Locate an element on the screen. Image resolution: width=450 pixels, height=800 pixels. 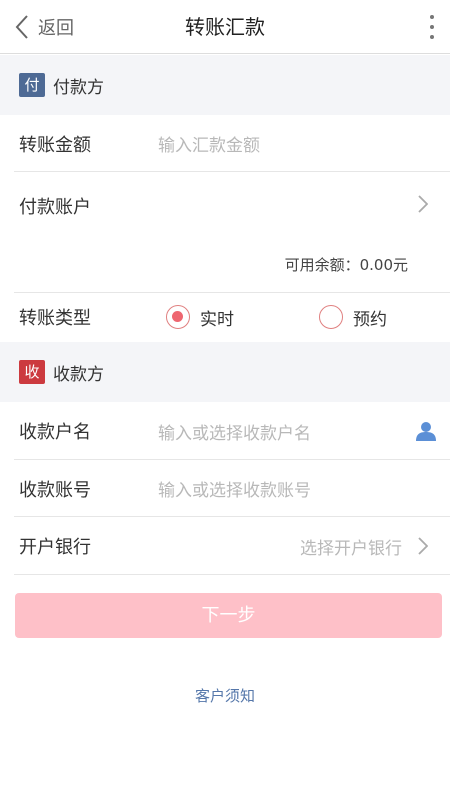
payee-section-label: 收款方 is located at coordinates (78, 374).